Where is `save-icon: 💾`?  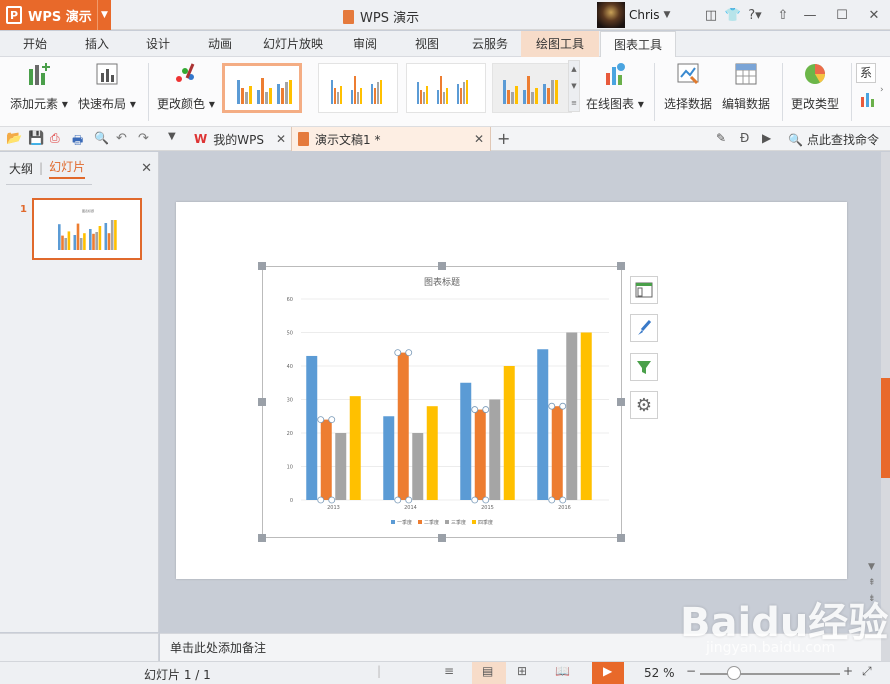 save-icon: 💾 is located at coordinates (36, 139).